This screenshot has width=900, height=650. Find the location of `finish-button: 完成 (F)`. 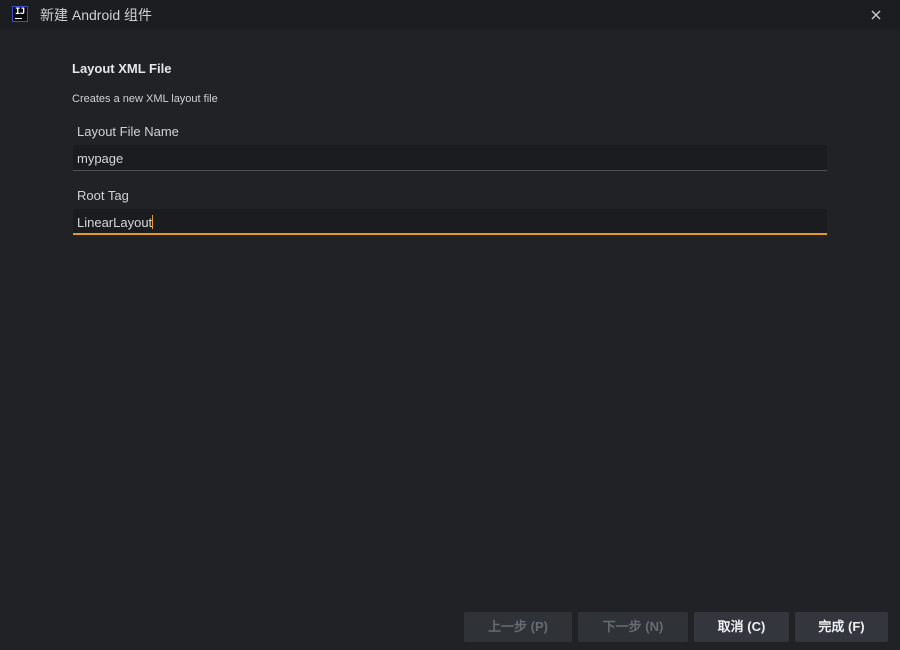

finish-button: 完成 (F) is located at coordinates (841, 627).